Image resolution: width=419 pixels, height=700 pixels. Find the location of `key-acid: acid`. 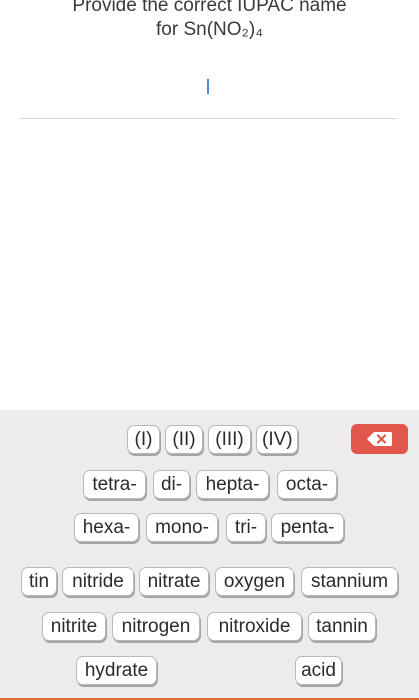

key-acid: acid is located at coordinates (318, 670).